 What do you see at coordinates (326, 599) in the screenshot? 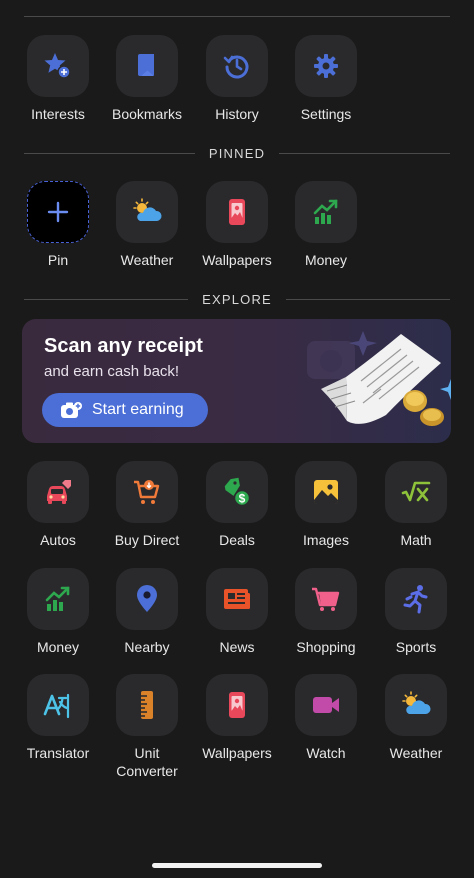
I see `shopping-cart-icon` at bounding box center [326, 599].